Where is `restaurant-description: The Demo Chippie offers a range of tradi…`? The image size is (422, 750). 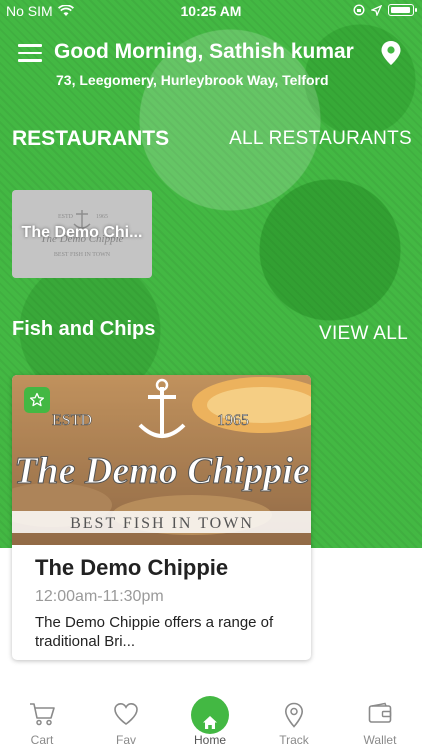 restaurant-description: The Demo Chippie offers a range of tradi… is located at coordinates (154, 632).